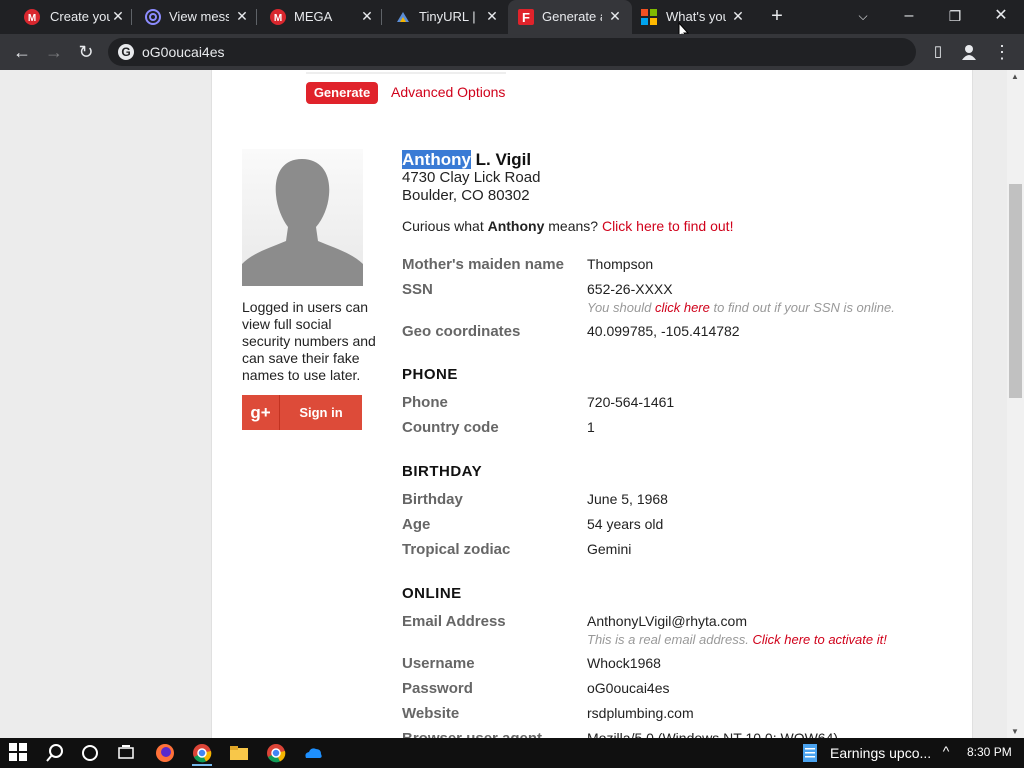  I want to click on cortana-icon, so click(90, 753).